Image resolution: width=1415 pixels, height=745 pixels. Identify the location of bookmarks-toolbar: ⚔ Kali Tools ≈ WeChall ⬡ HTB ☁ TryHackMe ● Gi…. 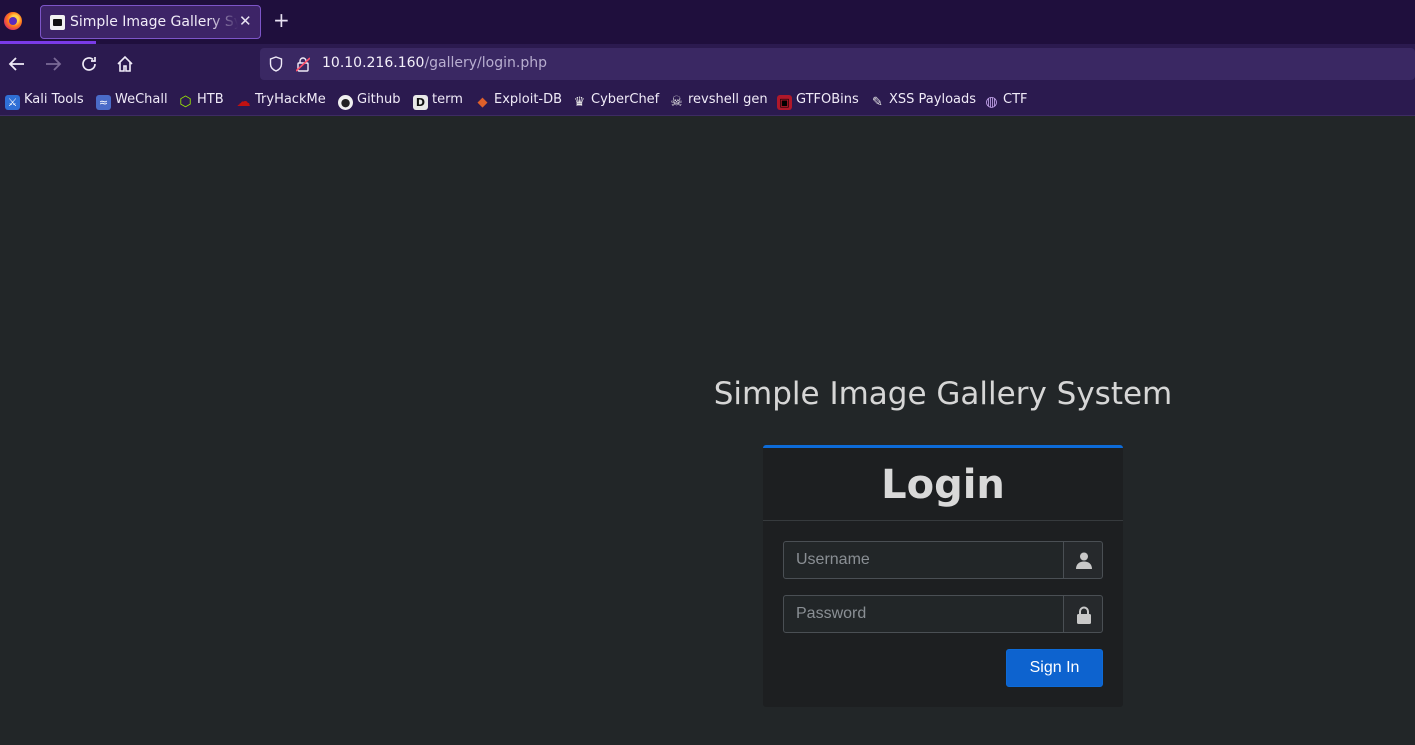
(707, 100).